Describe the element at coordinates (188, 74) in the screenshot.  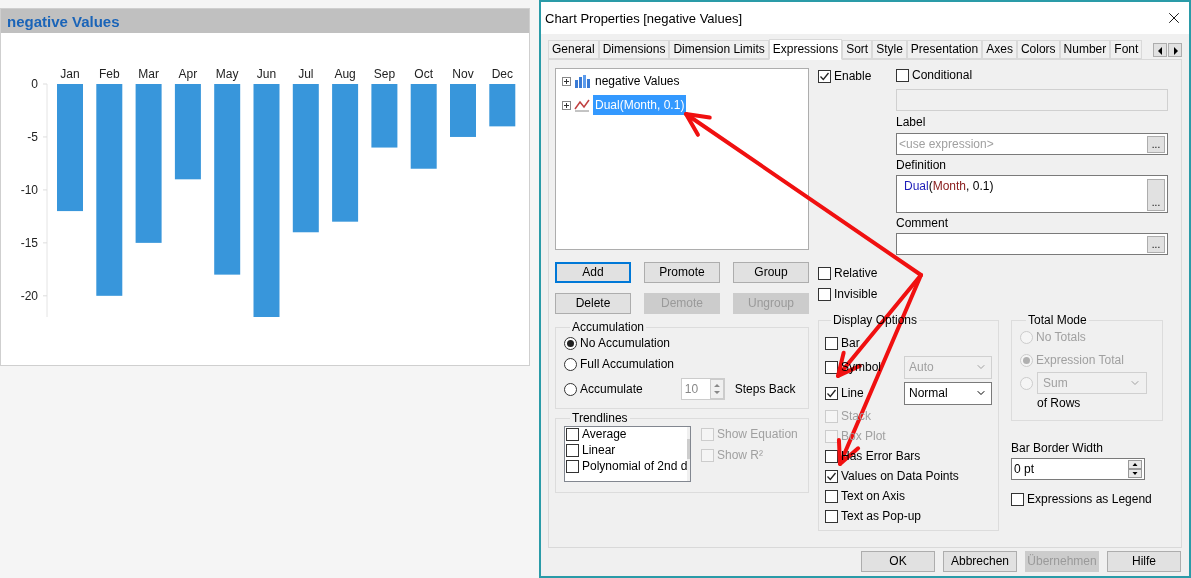
I see `category-label: Apr` at that location.